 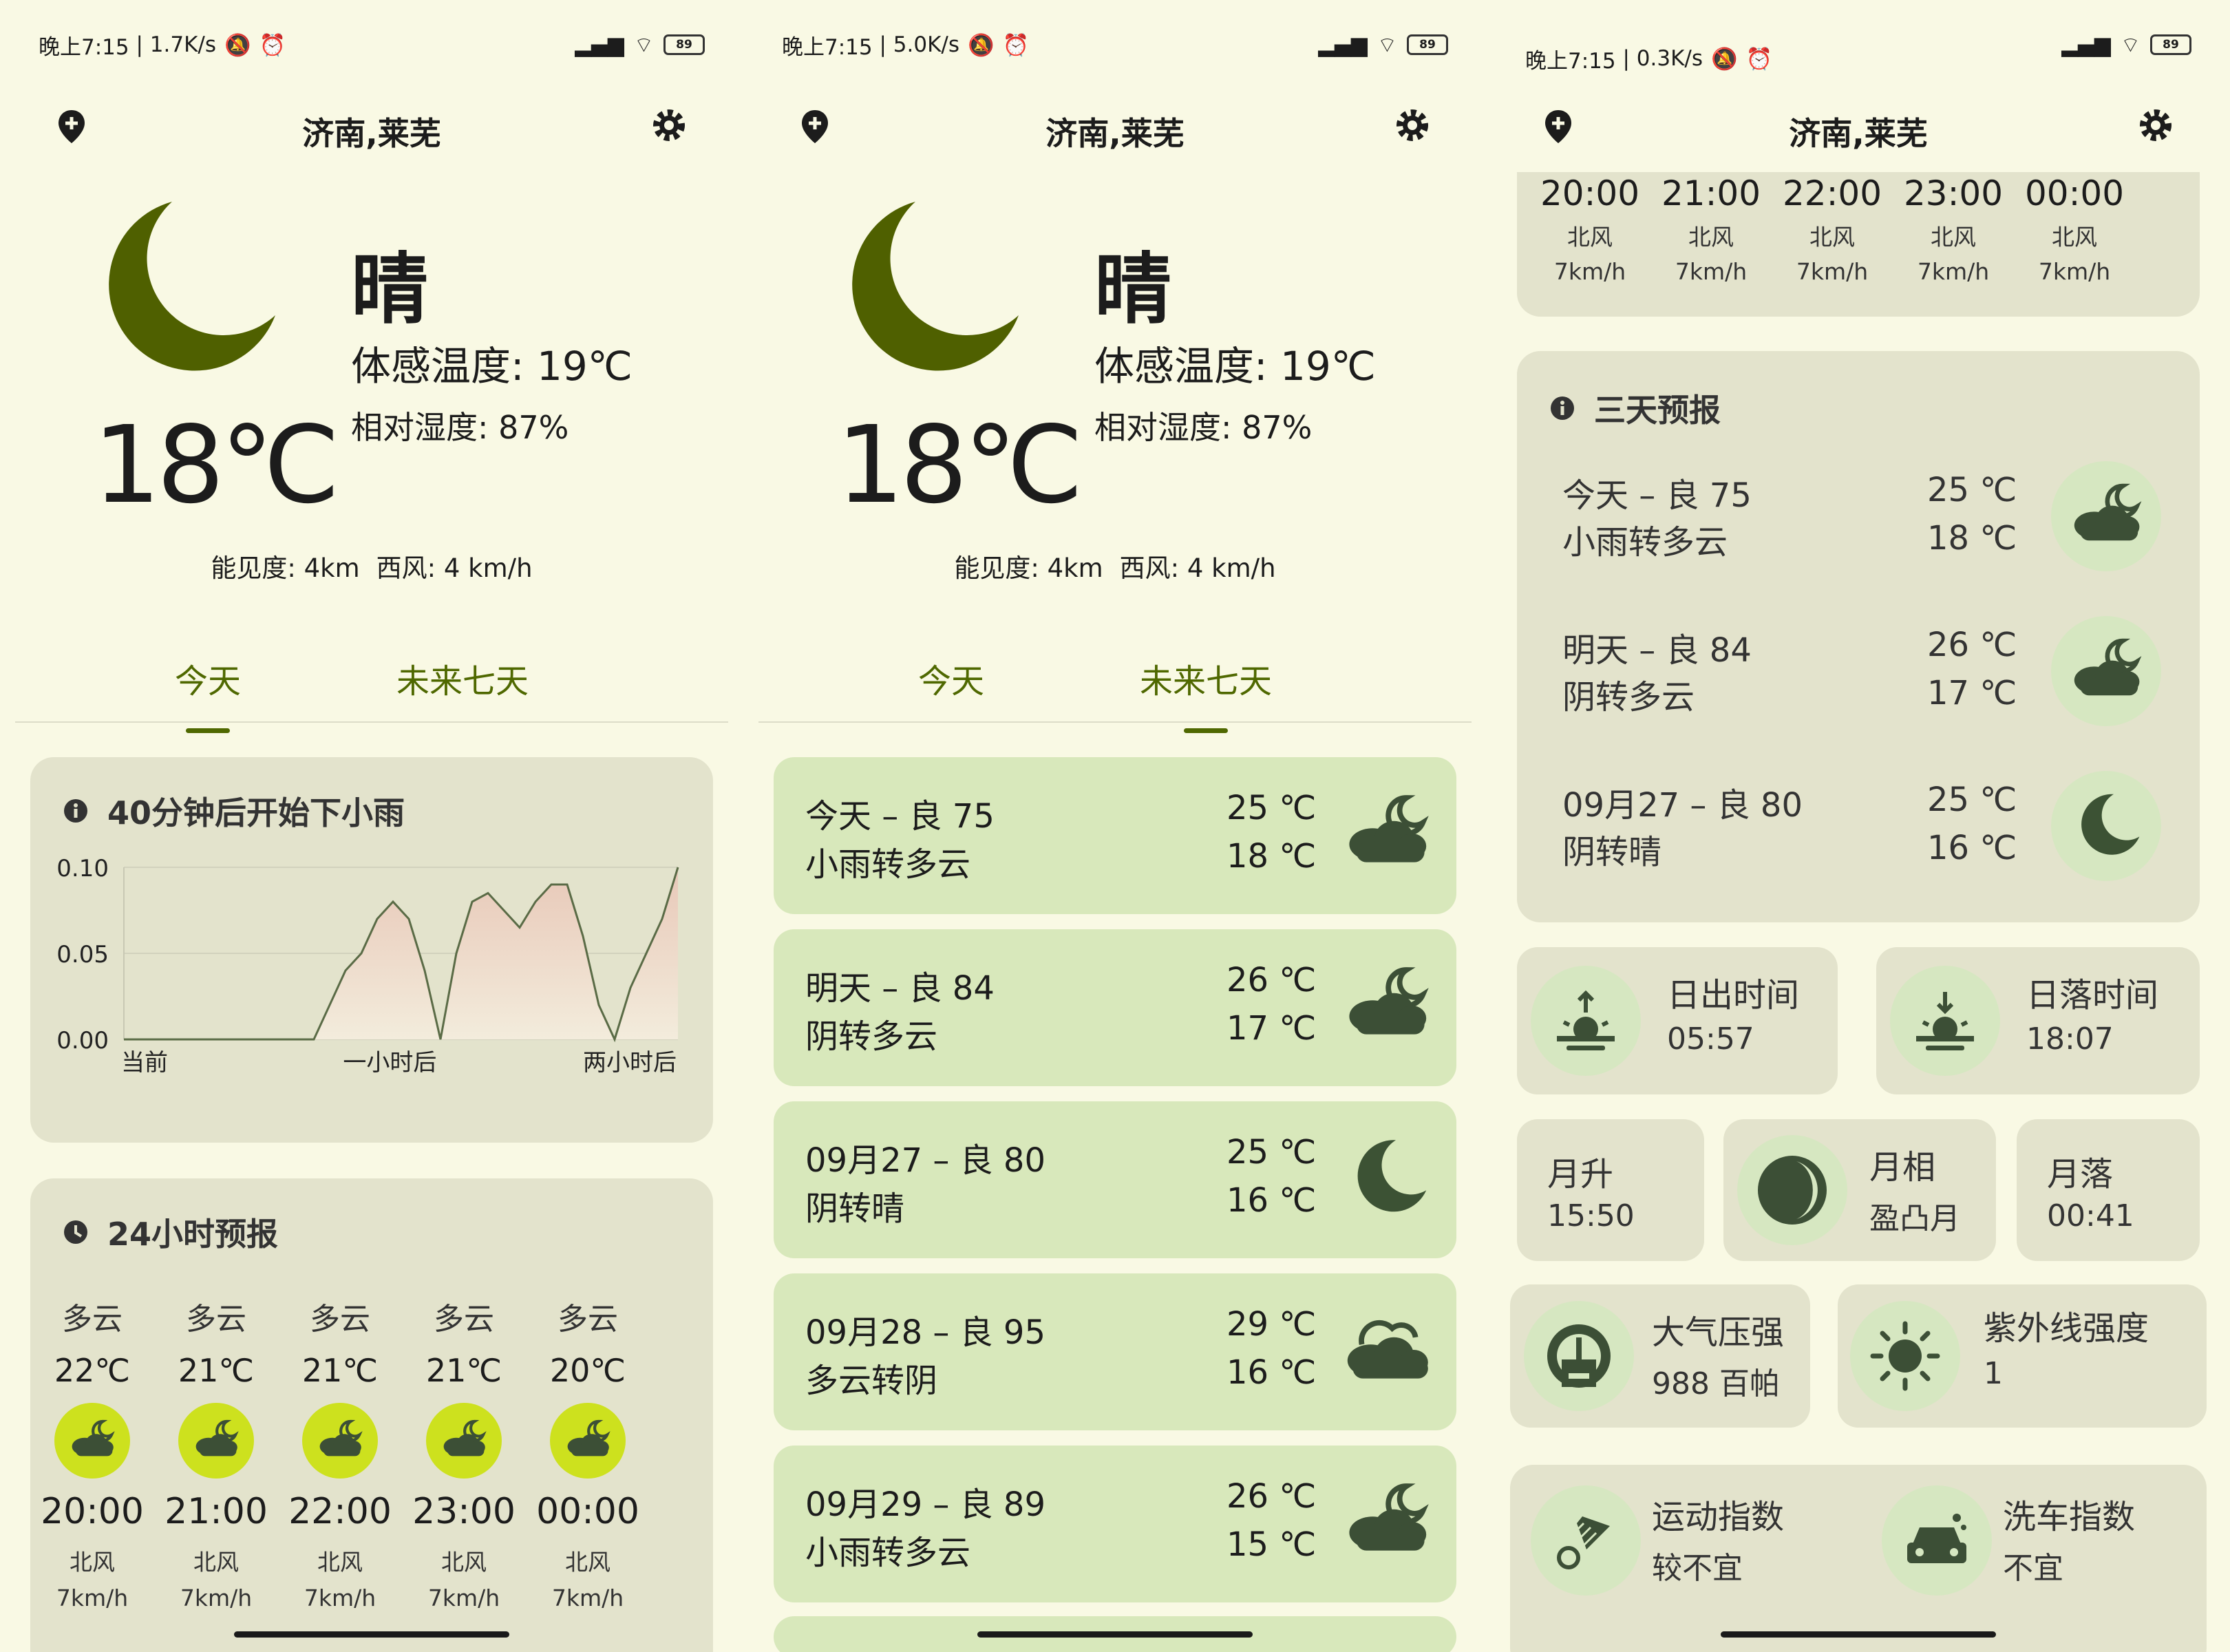 What do you see at coordinates (1832, 193) in the screenshot?
I see `hourly-hour: 22:00` at bounding box center [1832, 193].